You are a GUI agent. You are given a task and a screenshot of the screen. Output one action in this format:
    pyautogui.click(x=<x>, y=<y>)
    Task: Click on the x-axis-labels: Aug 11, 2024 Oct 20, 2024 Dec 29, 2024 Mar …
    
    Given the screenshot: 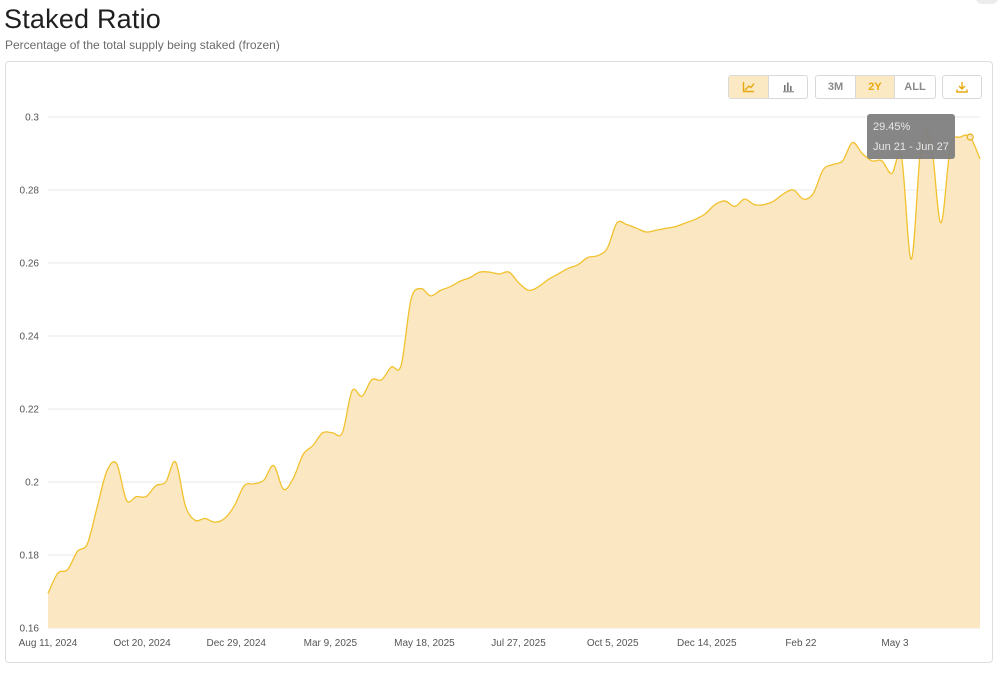 What is the action you would take?
    pyautogui.click(x=464, y=643)
    